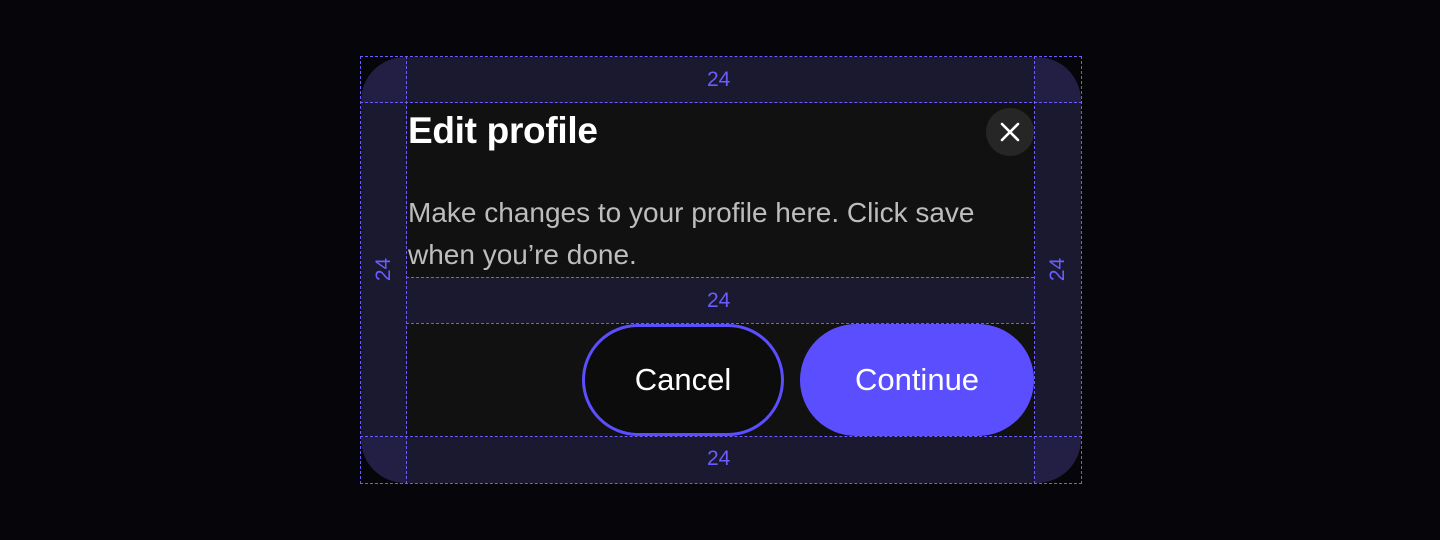 This screenshot has width=1440, height=540. What do you see at coordinates (917, 380) in the screenshot?
I see `continue-button: Continue` at bounding box center [917, 380].